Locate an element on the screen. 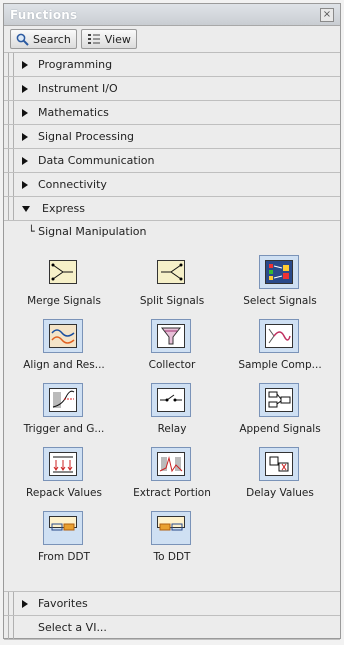  function-to-ddt: To DDT is located at coordinates (172, 541).